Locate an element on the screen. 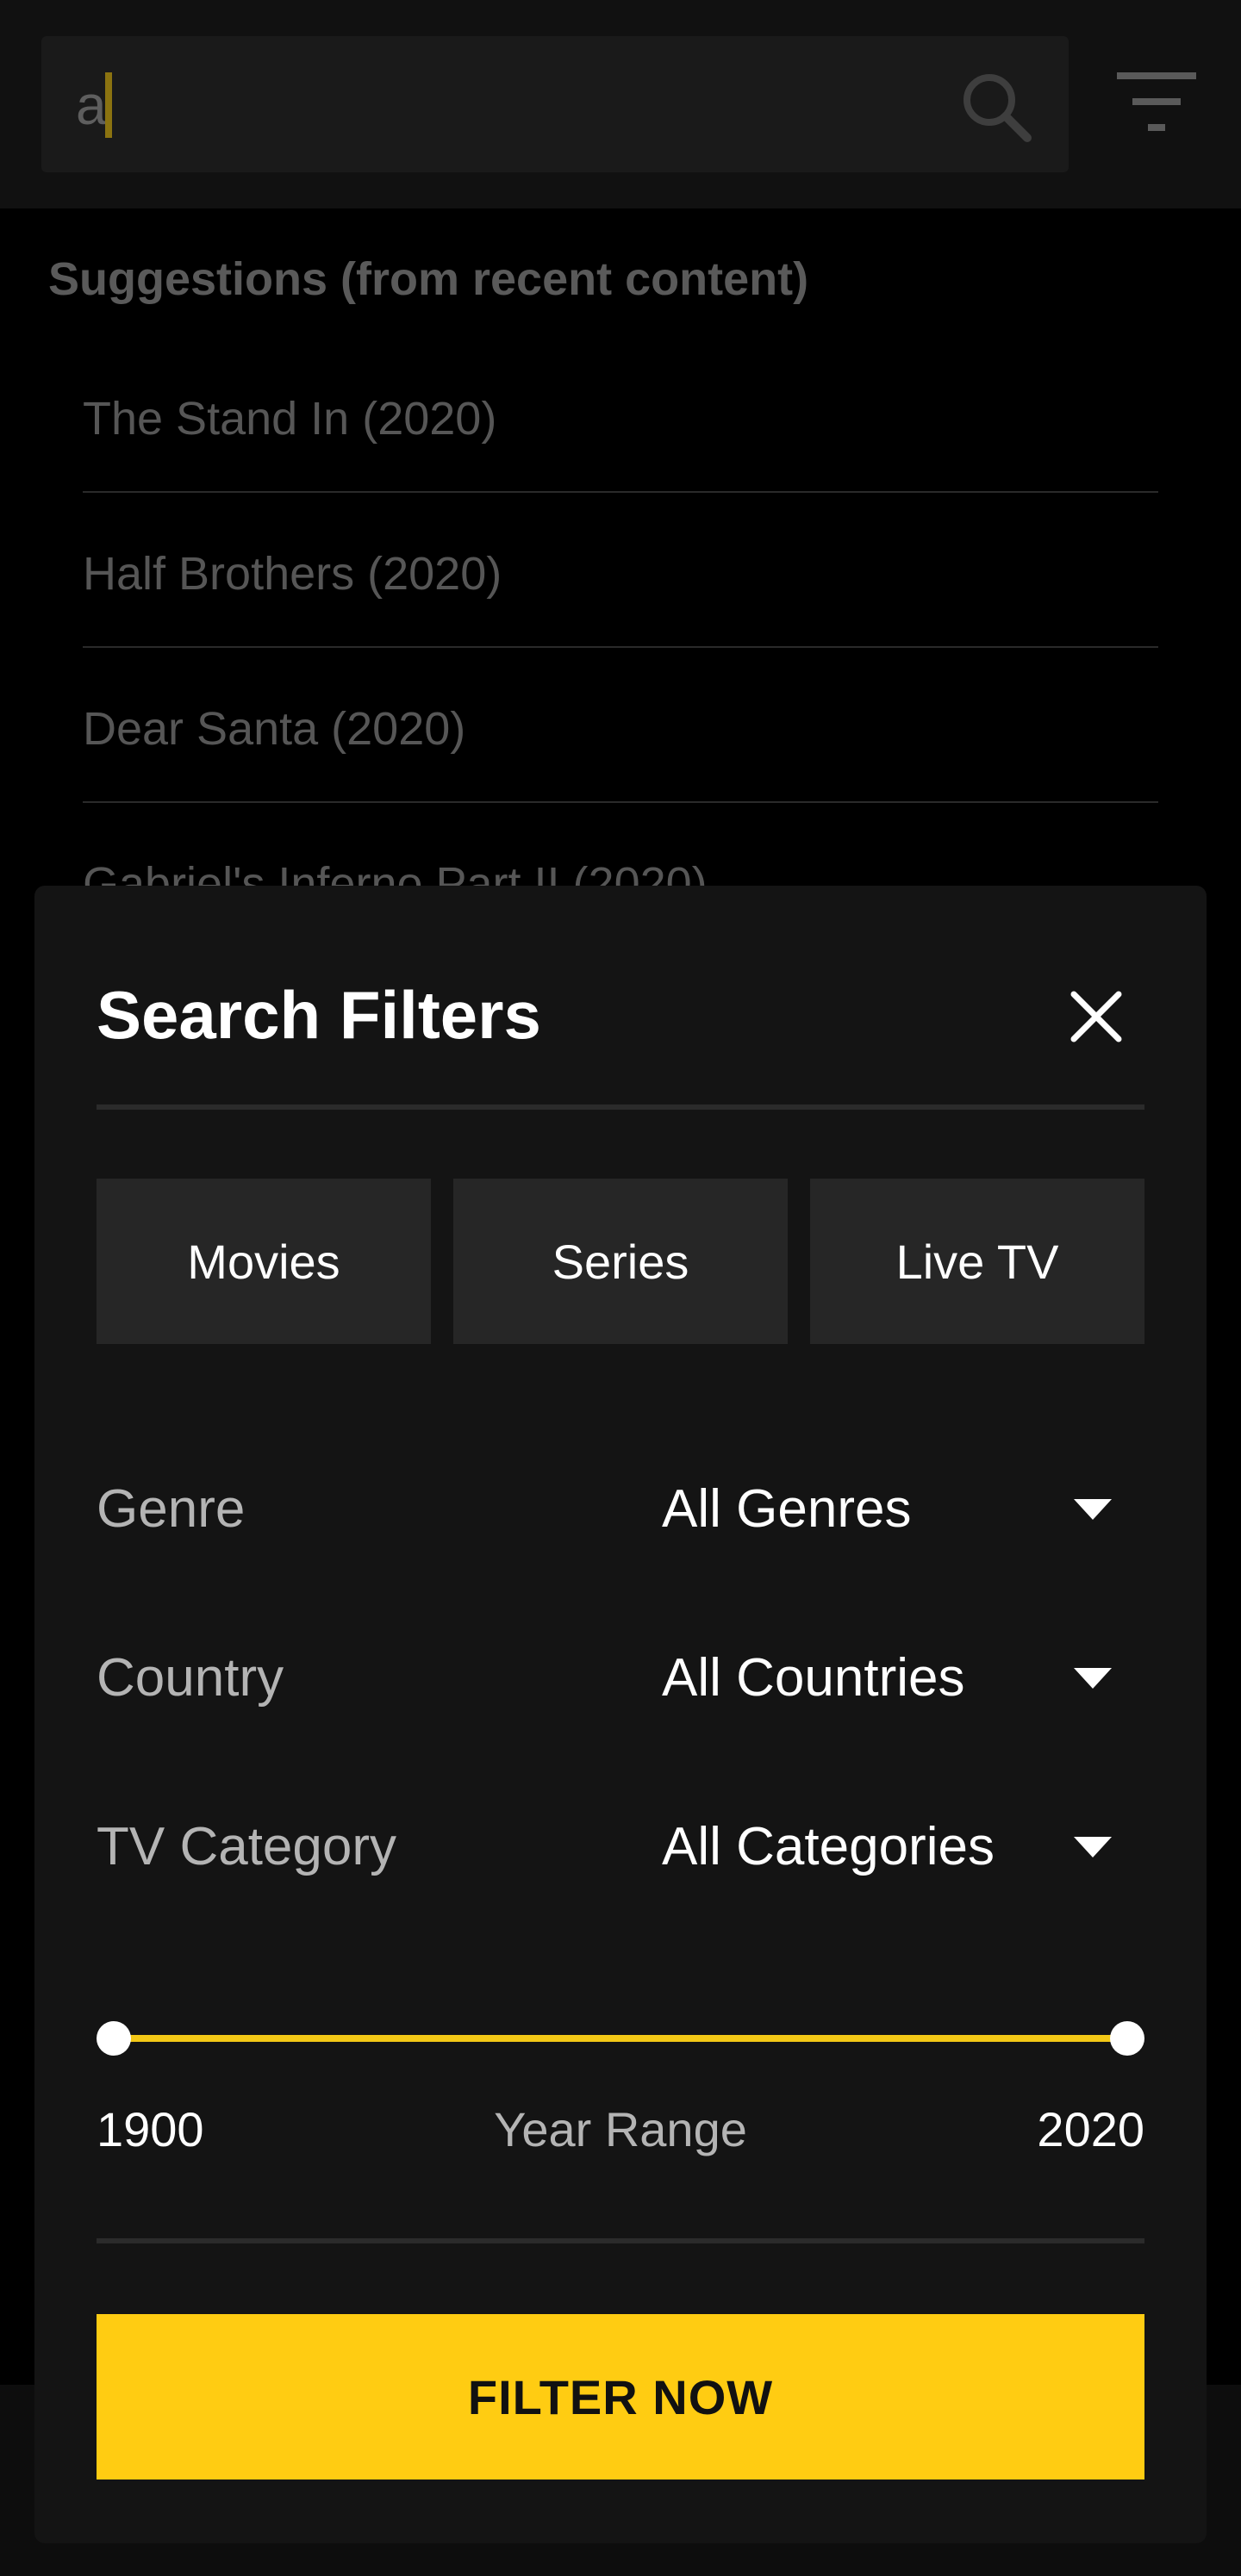  search-input-value: a is located at coordinates (91, 105).